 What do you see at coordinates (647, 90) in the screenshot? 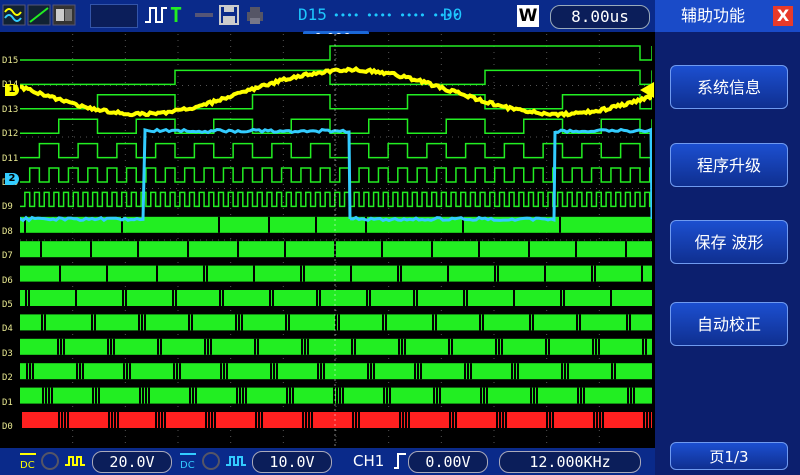
I see `ch1-level-arrow` at bounding box center [647, 90].